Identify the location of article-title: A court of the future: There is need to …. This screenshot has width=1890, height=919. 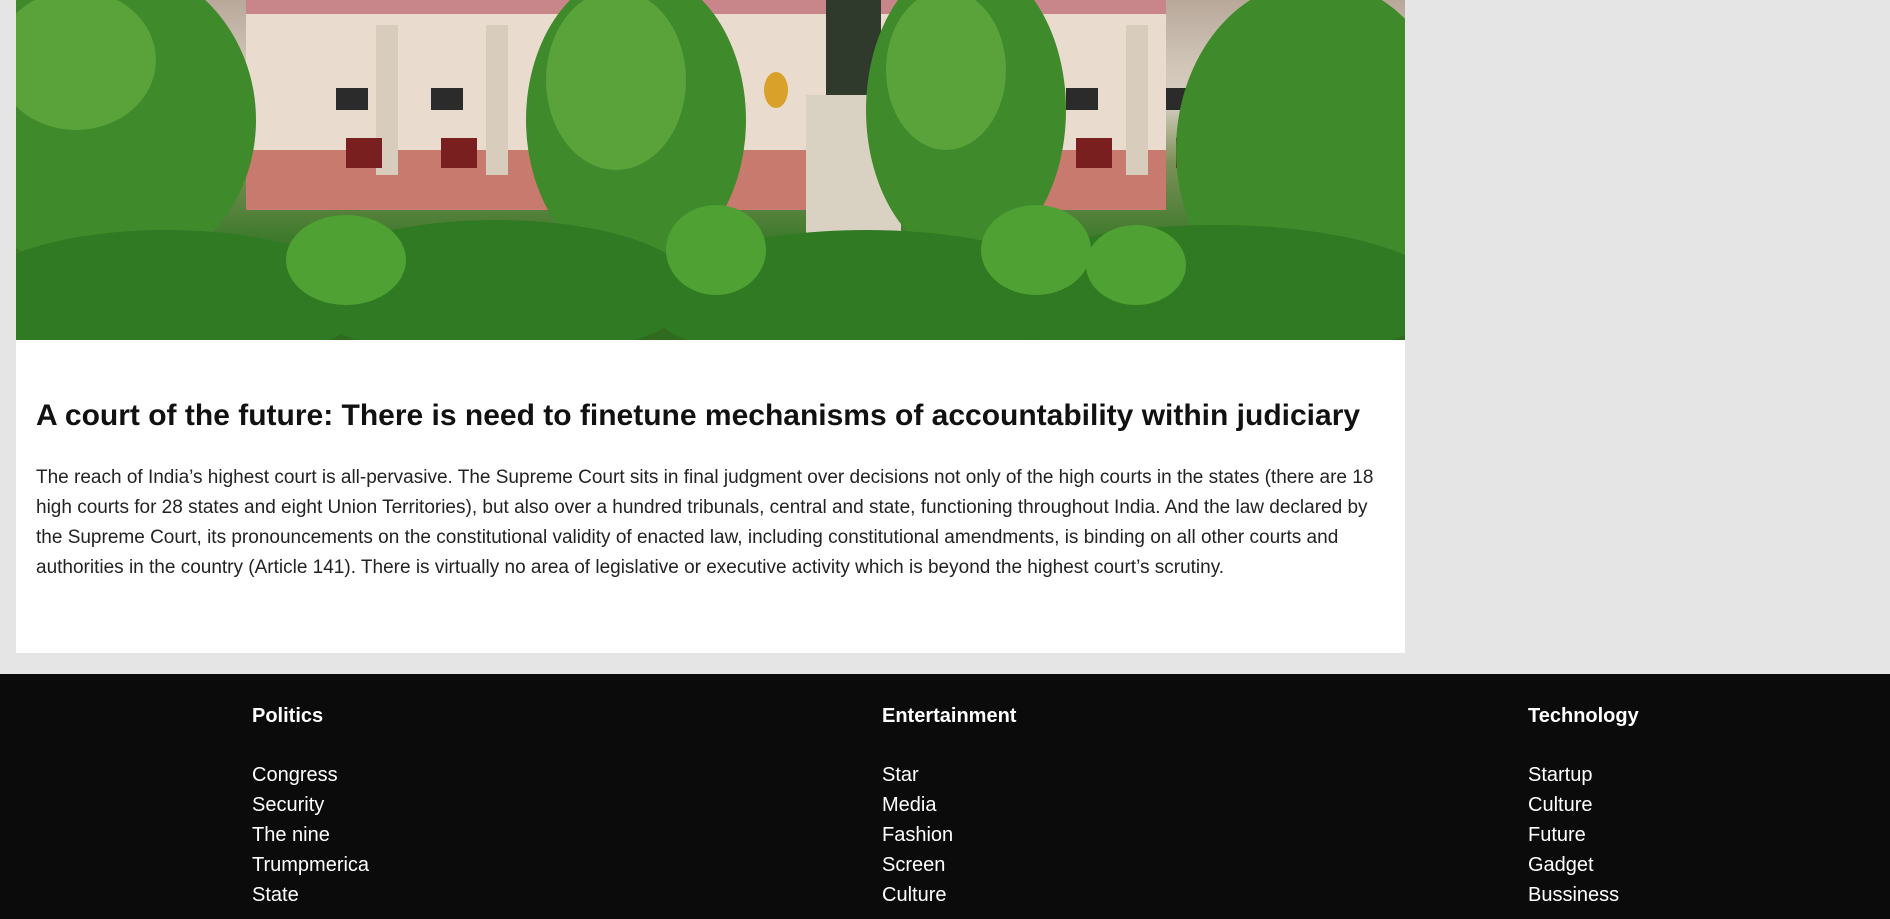
(711, 416).